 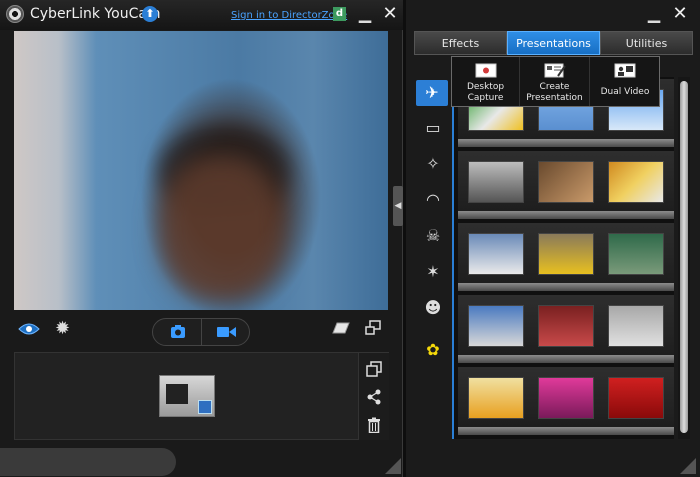 What do you see at coordinates (433, 164) in the screenshot?
I see `magic-wand-icon: ✧` at bounding box center [433, 164].